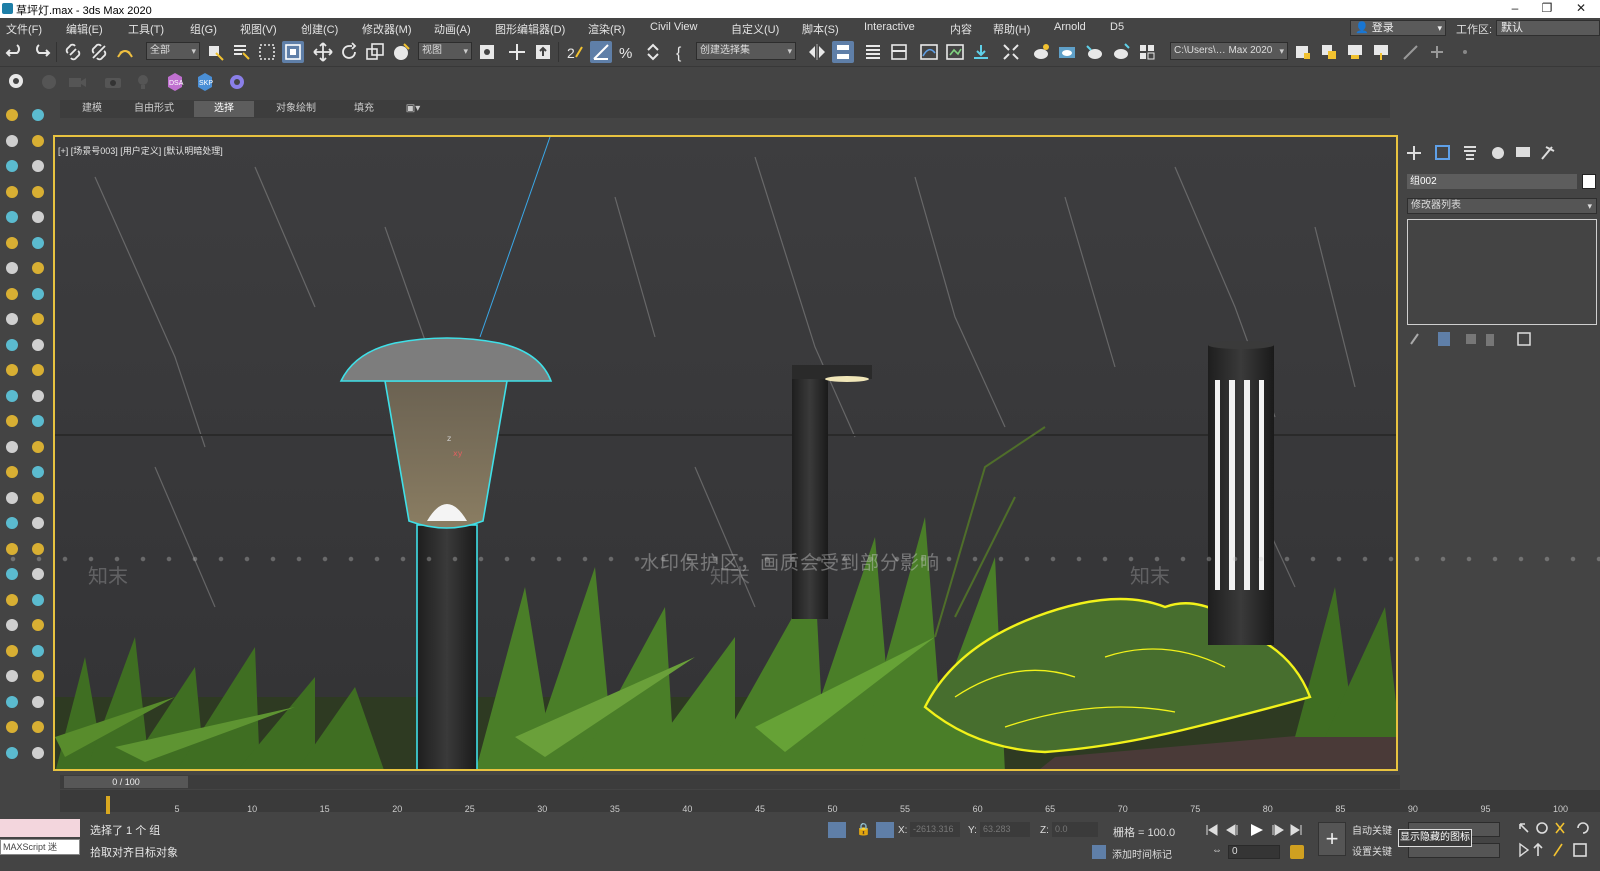  Describe the element at coordinates (15, 52) in the screenshot. I see `undo-button` at that location.